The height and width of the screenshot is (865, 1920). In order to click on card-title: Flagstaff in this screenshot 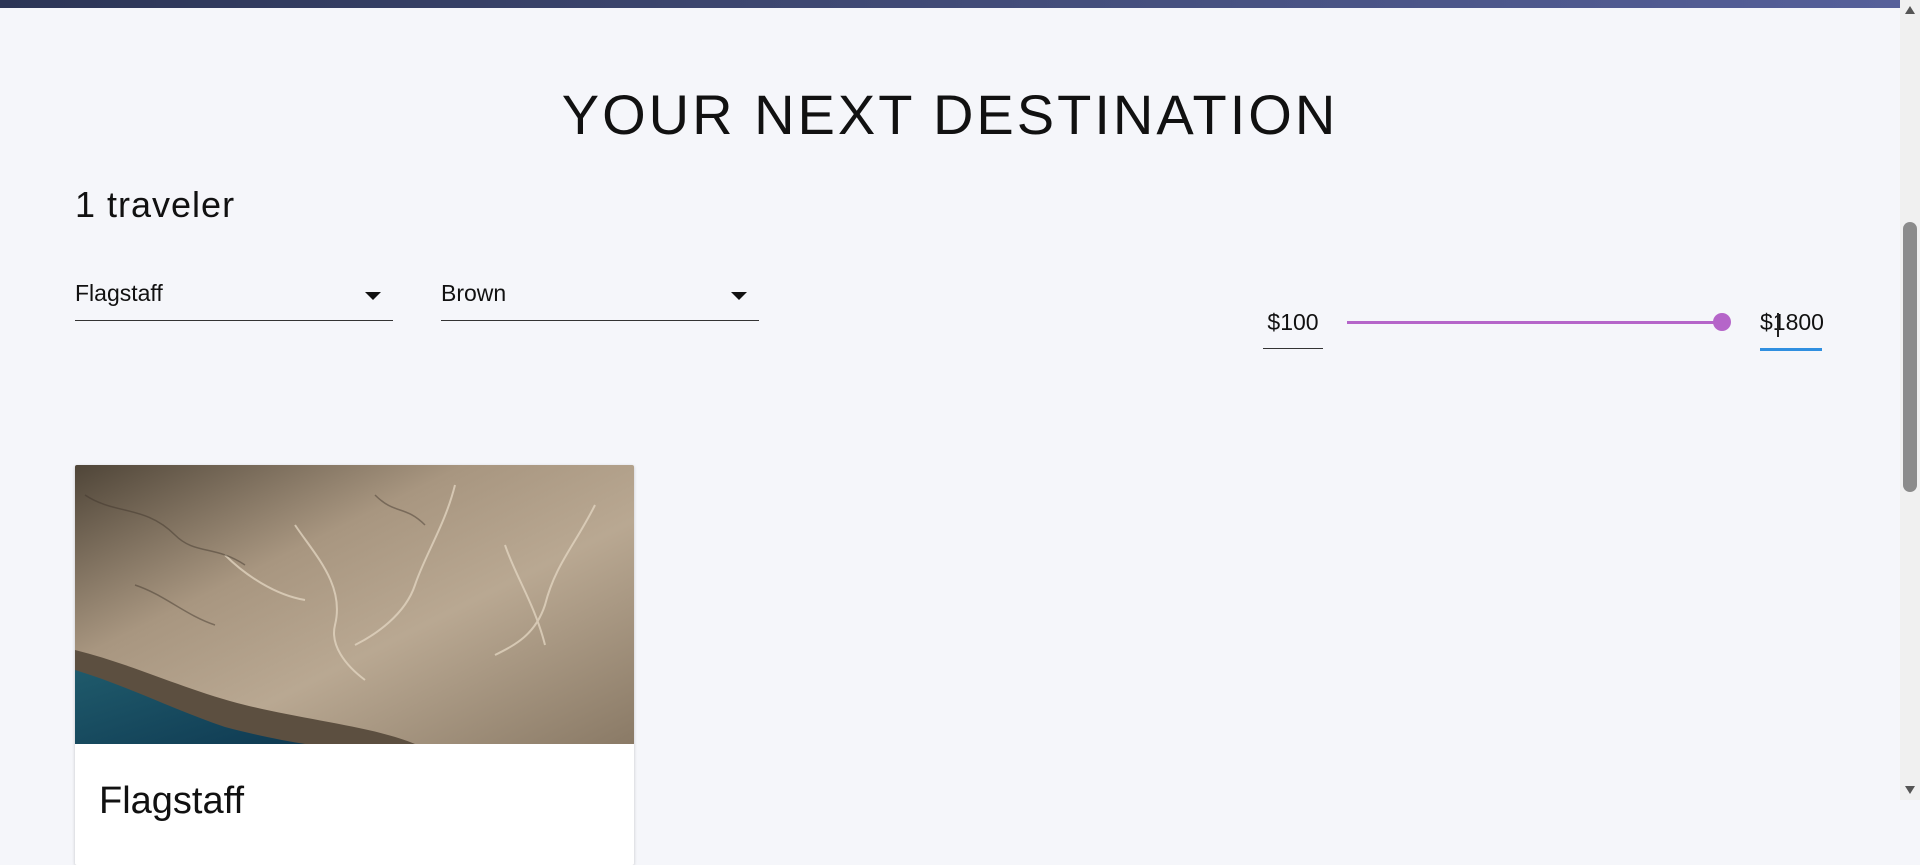, I will do `click(172, 801)`.